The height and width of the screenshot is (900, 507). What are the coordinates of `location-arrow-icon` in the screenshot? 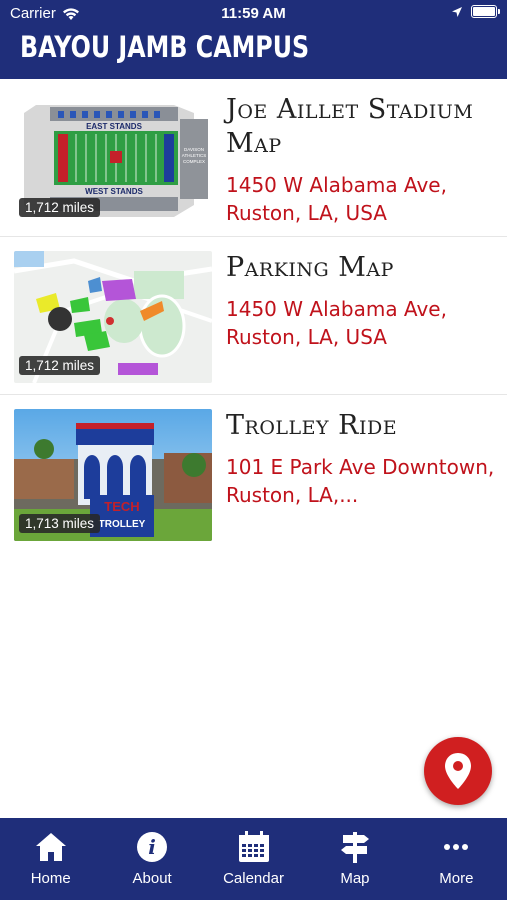 It's located at (457, 11).